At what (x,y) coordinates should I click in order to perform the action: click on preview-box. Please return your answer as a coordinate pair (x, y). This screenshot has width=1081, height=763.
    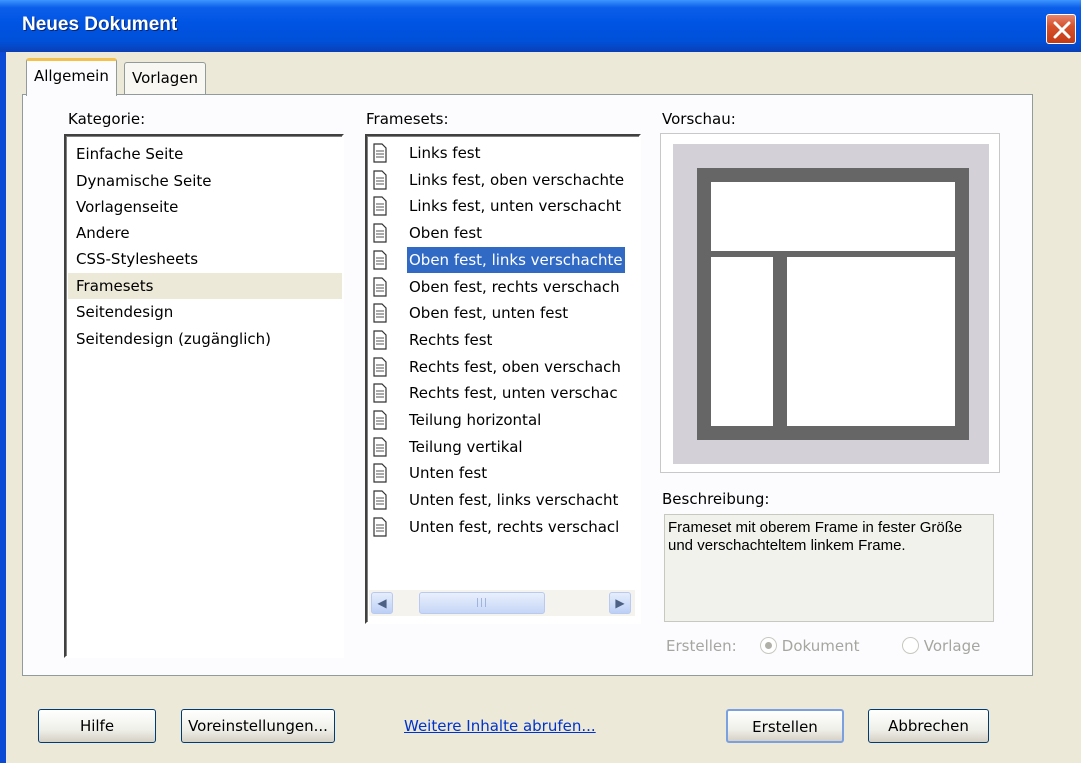
    Looking at the image, I should click on (830, 303).